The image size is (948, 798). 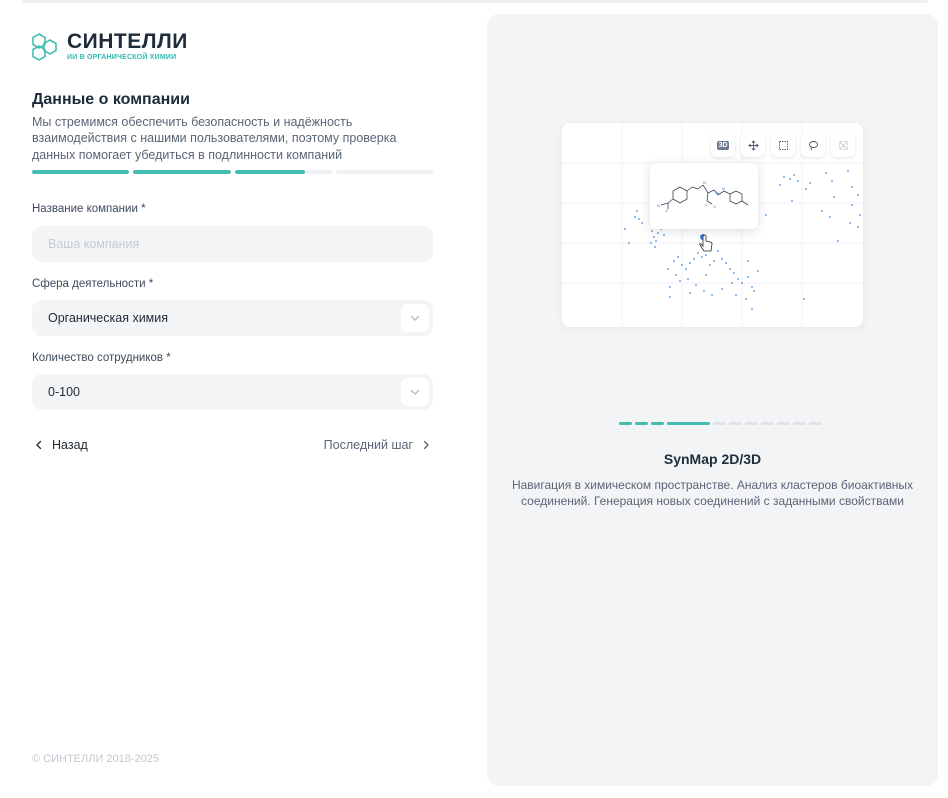 What do you see at coordinates (39, 445) in the screenshot?
I see `chevron-left-icon` at bounding box center [39, 445].